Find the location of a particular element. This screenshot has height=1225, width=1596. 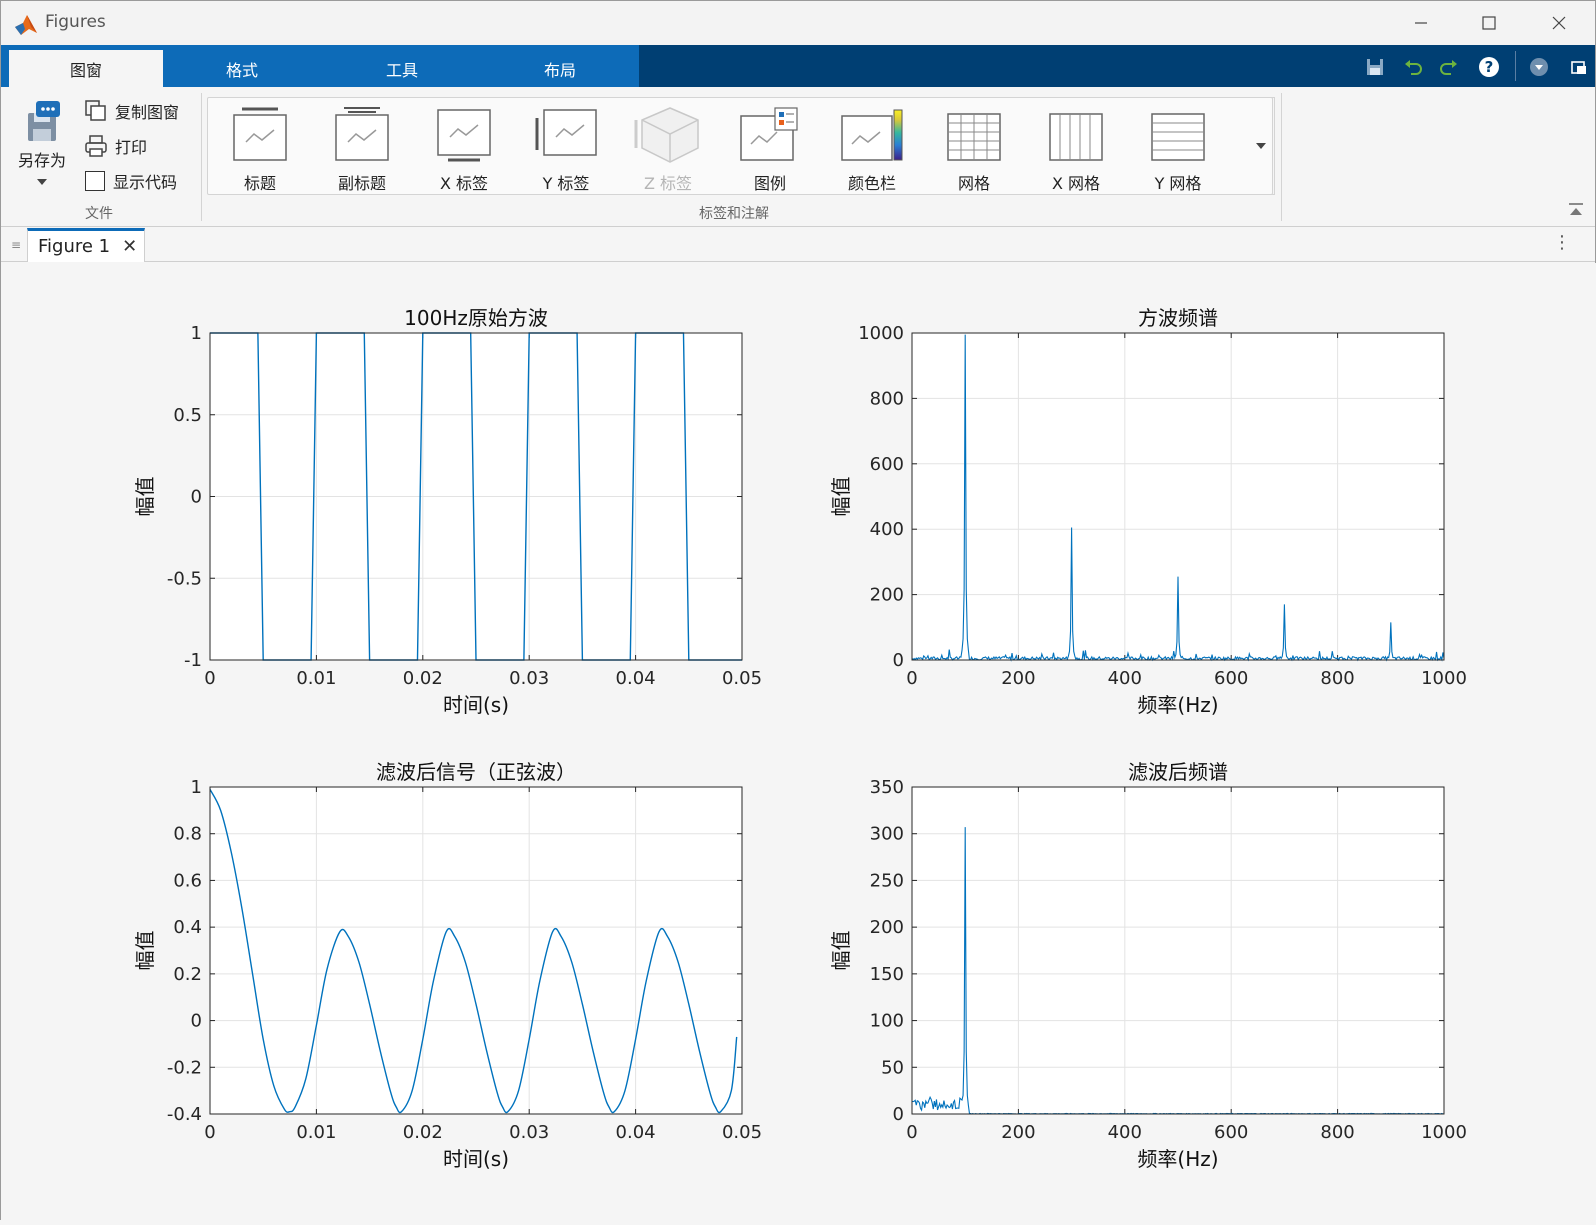

y-tick-label: -0.5 is located at coordinates (184, 578).